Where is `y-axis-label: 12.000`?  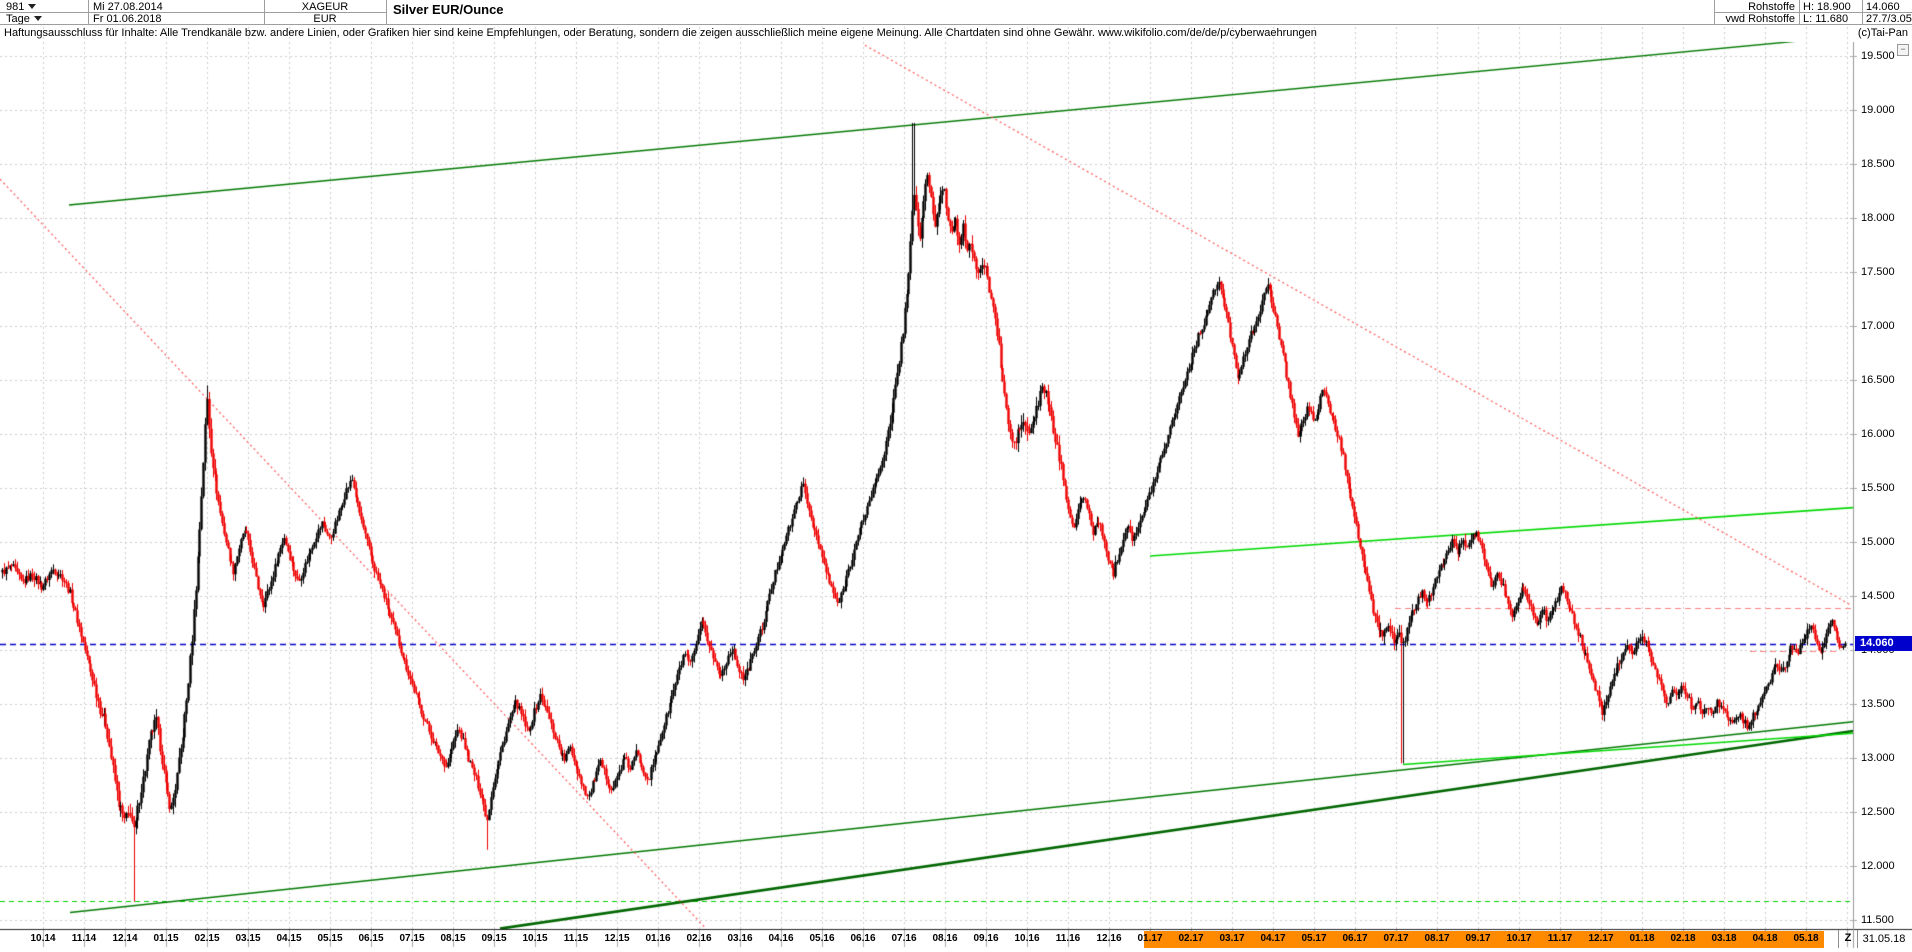 y-axis-label: 12.000 is located at coordinates (1878, 866).